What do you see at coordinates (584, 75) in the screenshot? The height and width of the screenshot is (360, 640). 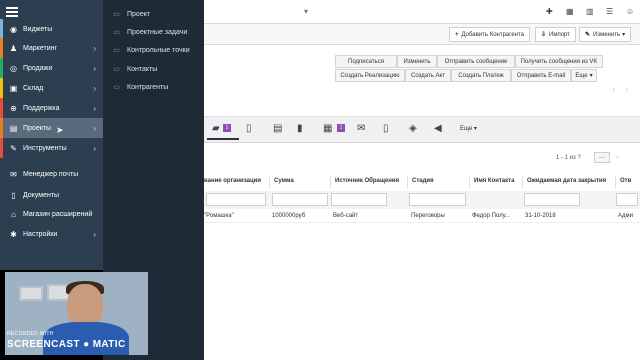 I see `more-actions-button: Еще ▾` at bounding box center [584, 75].